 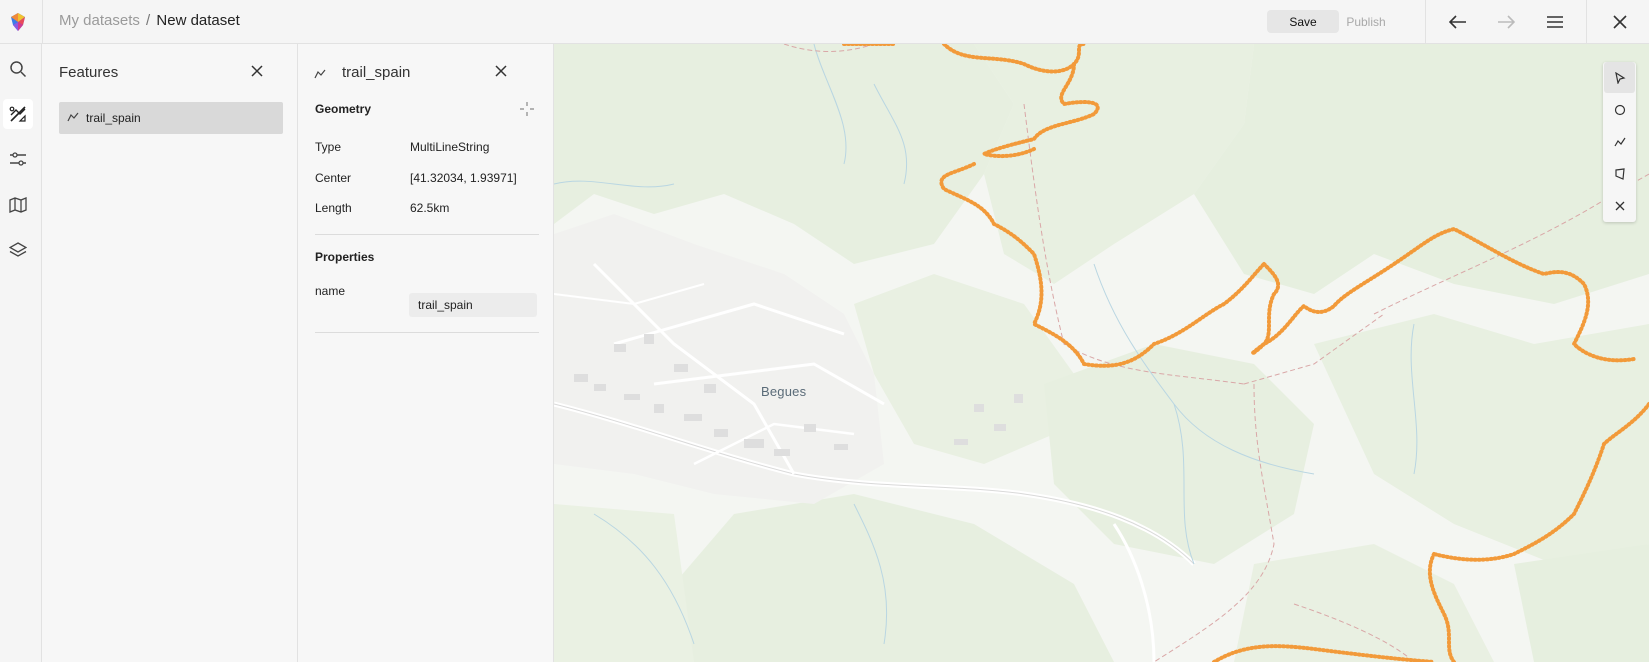 I want to click on features-panel-close-icon, so click(x=257, y=71).